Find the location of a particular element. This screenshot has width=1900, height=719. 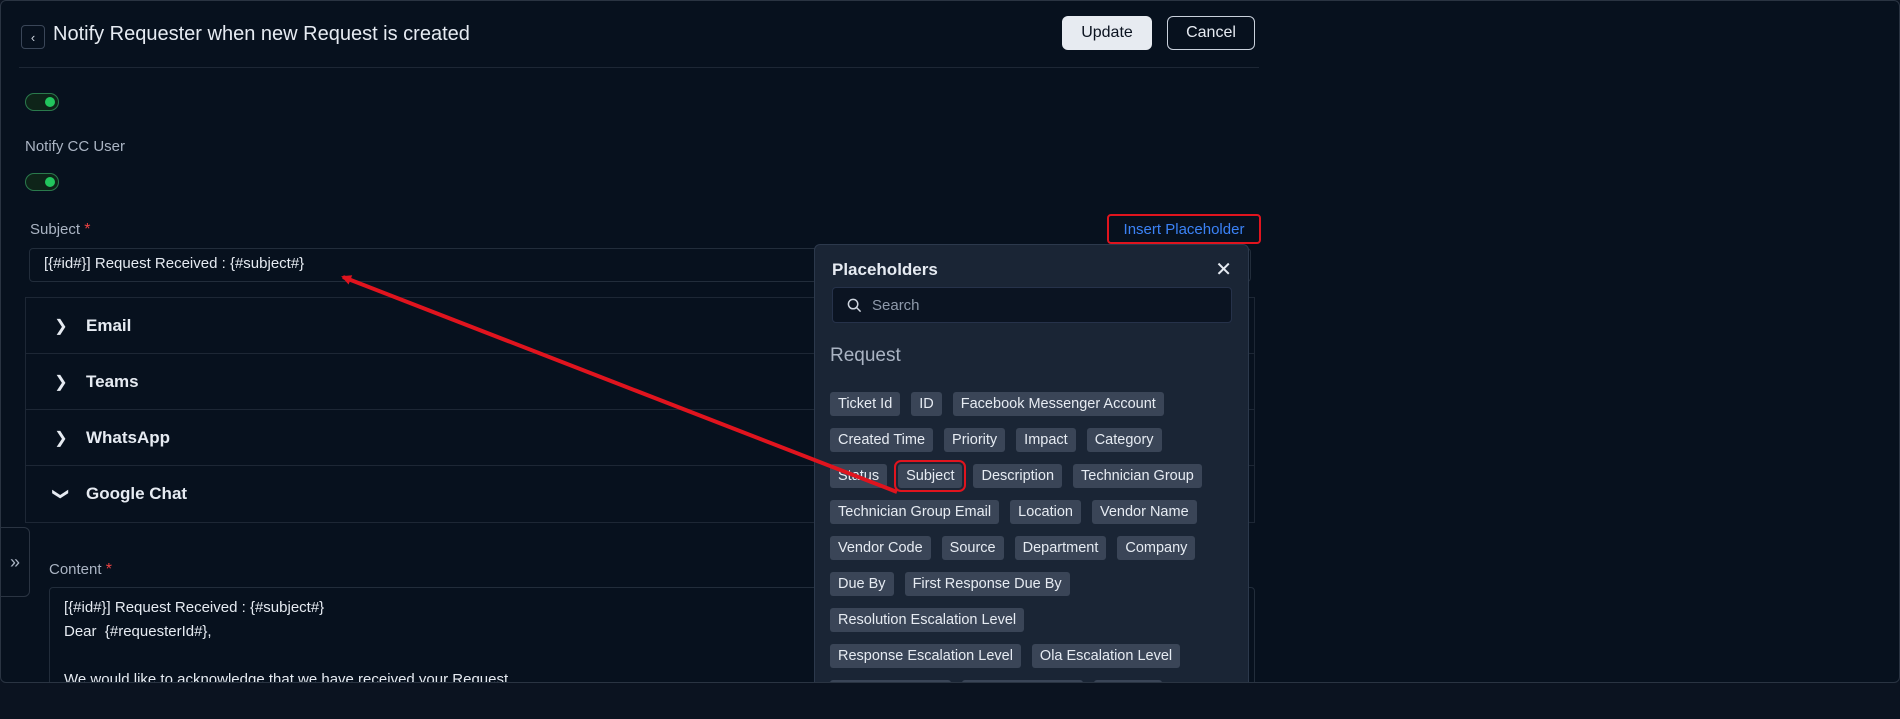

placeholder-chip: Category is located at coordinates (1124, 440).